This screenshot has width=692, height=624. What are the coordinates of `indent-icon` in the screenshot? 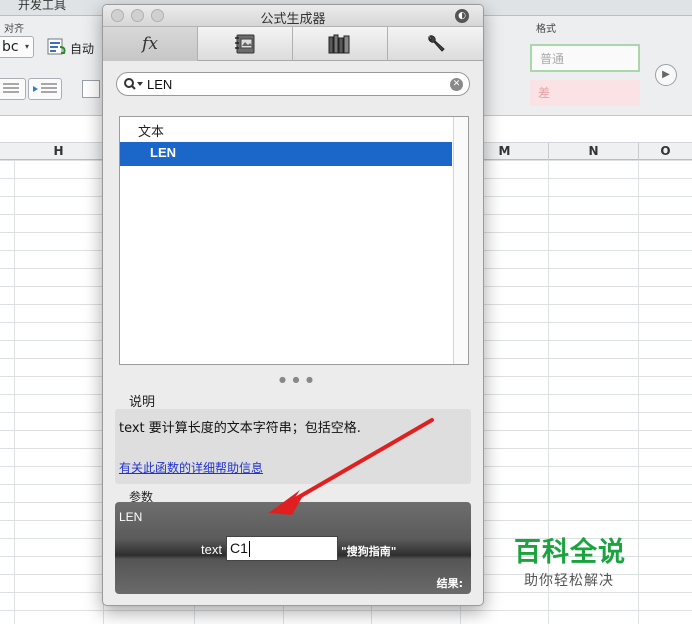 It's located at (45, 88).